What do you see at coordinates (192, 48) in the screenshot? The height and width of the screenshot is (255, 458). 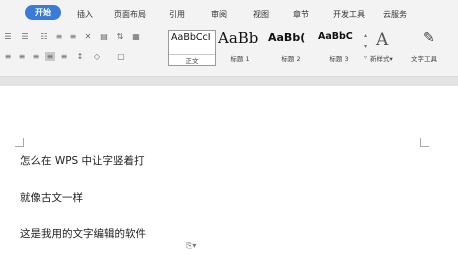 I see `style-normal: AaBbCcI 正文` at bounding box center [192, 48].